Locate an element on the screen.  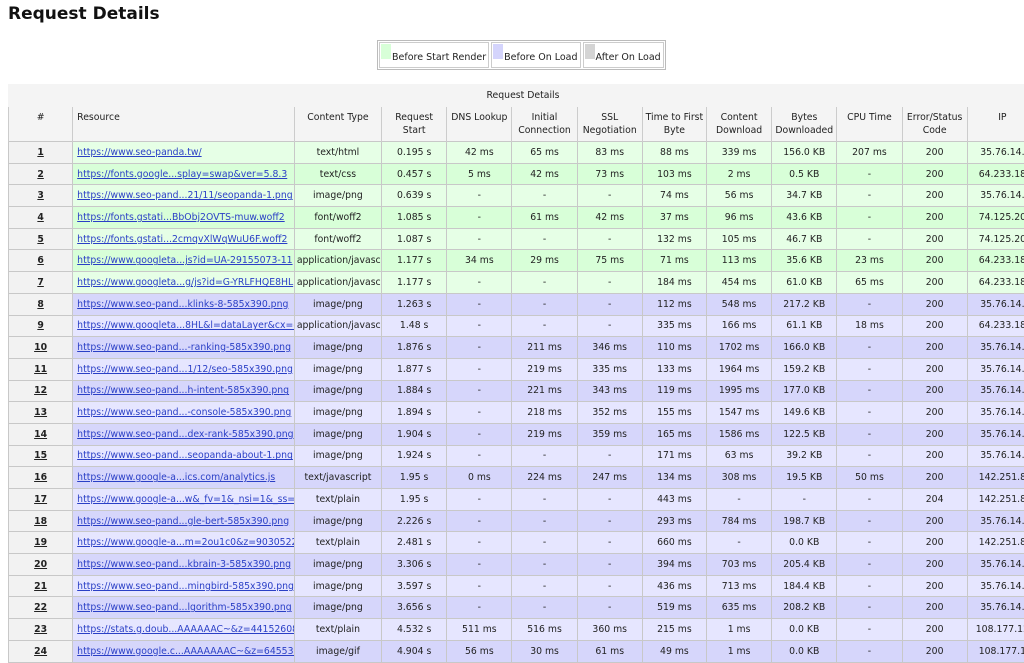
cell-request-number: 24 is located at coordinates (41, 651).